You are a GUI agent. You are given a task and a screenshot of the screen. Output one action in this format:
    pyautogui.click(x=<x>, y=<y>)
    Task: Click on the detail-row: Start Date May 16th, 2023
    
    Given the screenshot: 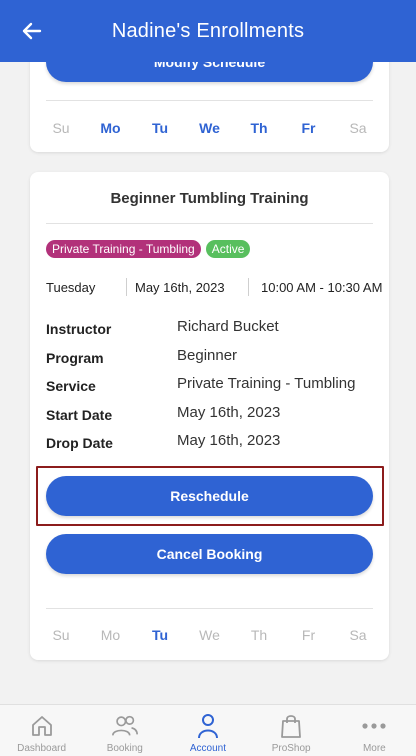 What is the action you would take?
    pyautogui.click(x=211, y=417)
    